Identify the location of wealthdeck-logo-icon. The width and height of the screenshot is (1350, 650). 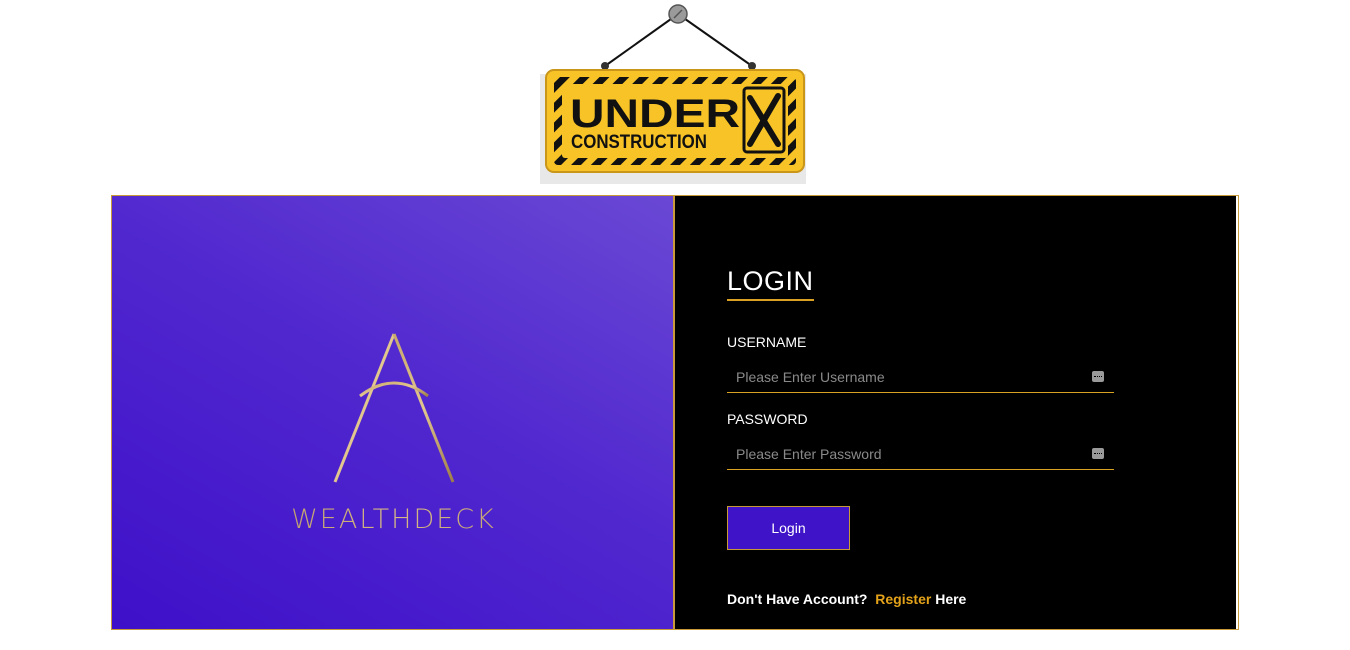
(394, 387).